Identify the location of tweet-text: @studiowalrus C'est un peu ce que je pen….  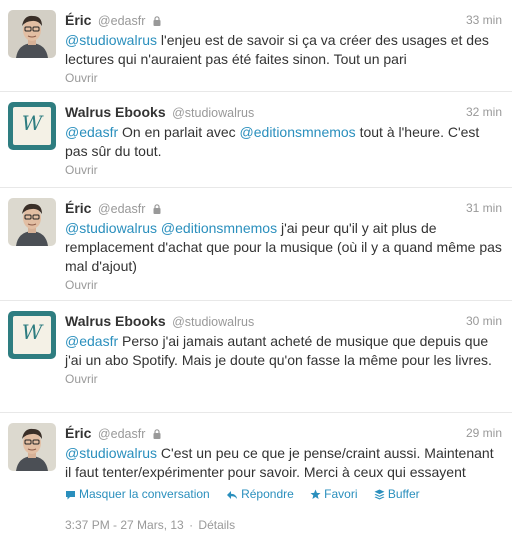
(283, 463).